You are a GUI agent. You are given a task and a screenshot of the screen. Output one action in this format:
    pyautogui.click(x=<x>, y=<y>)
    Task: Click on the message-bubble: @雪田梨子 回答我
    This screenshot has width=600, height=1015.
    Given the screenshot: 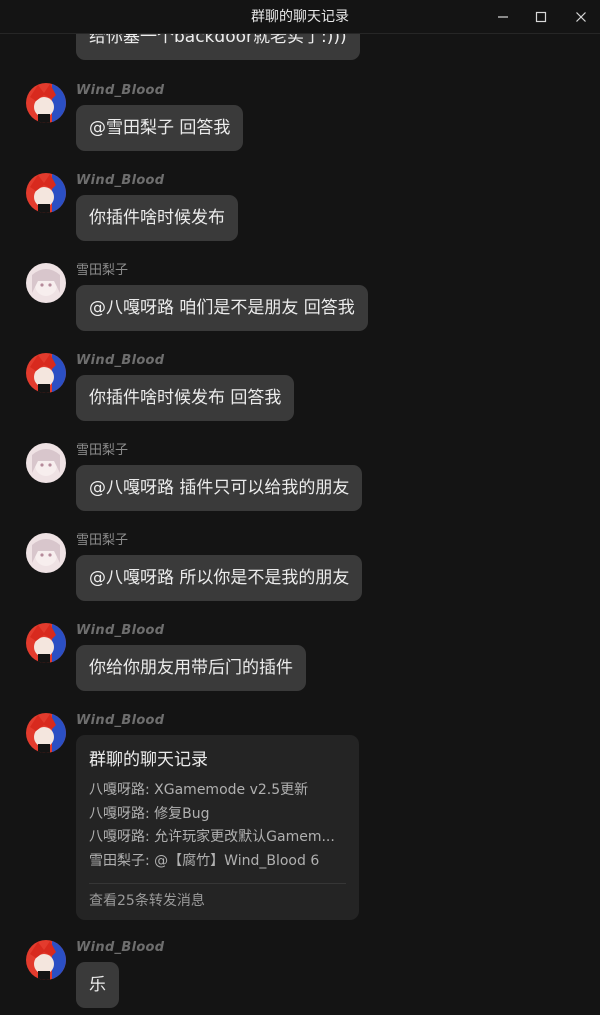 What is the action you would take?
    pyautogui.click(x=160, y=128)
    